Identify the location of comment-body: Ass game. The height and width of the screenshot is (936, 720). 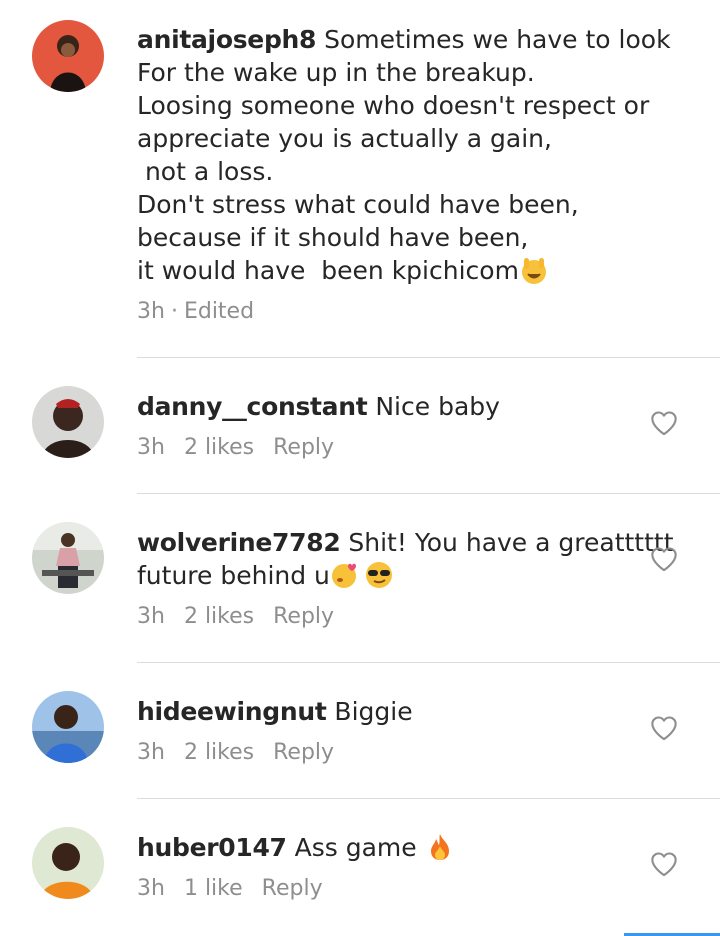
(355, 847).